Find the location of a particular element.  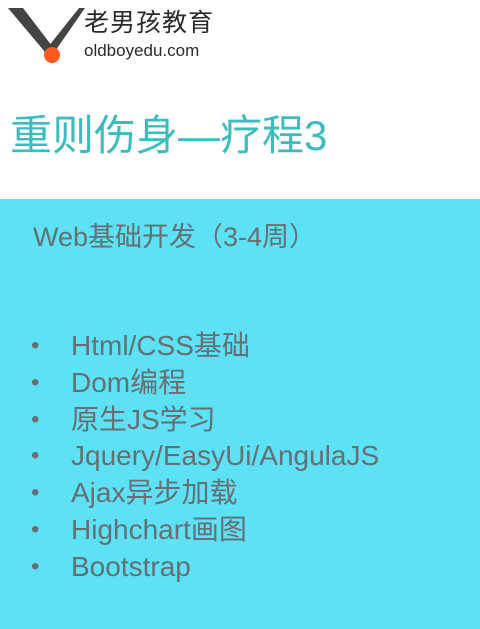

oldboy-logo-icon is located at coordinates (46, 35).